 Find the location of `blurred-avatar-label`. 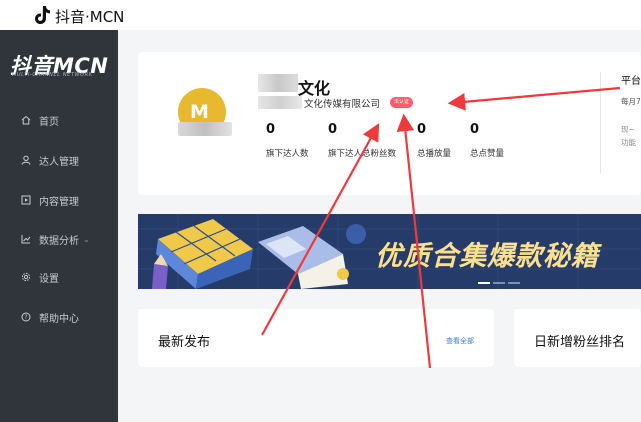

blurred-avatar-label is located at coordinates (205, 129).